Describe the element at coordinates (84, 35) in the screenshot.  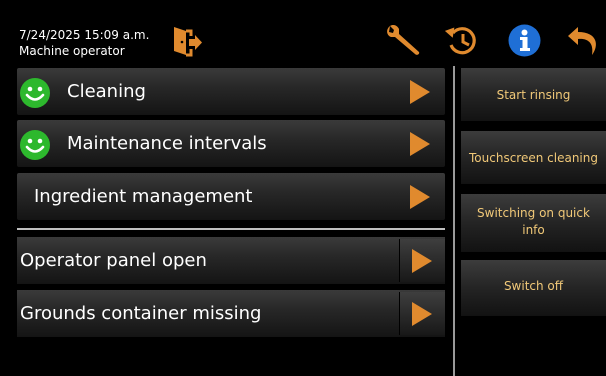
I see `date-time: 7/24/2025 15:09 a.m.` at that location.